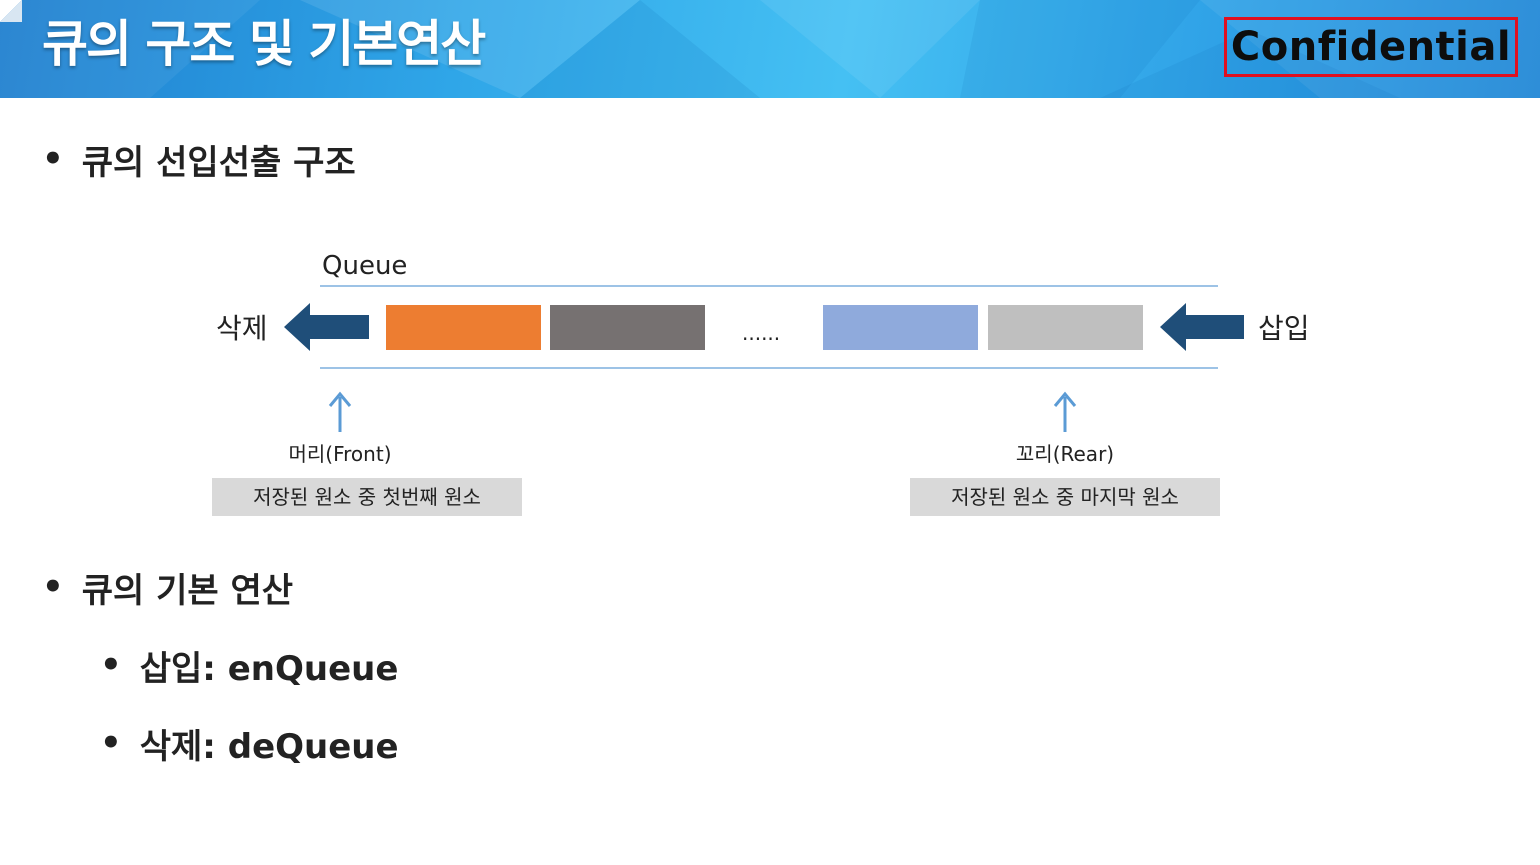 The height and width of the screenshot is (865, 1540). Describe the element at coordinates (364, 266) in the screenshot. I see `queue-label: Queue` at that location.